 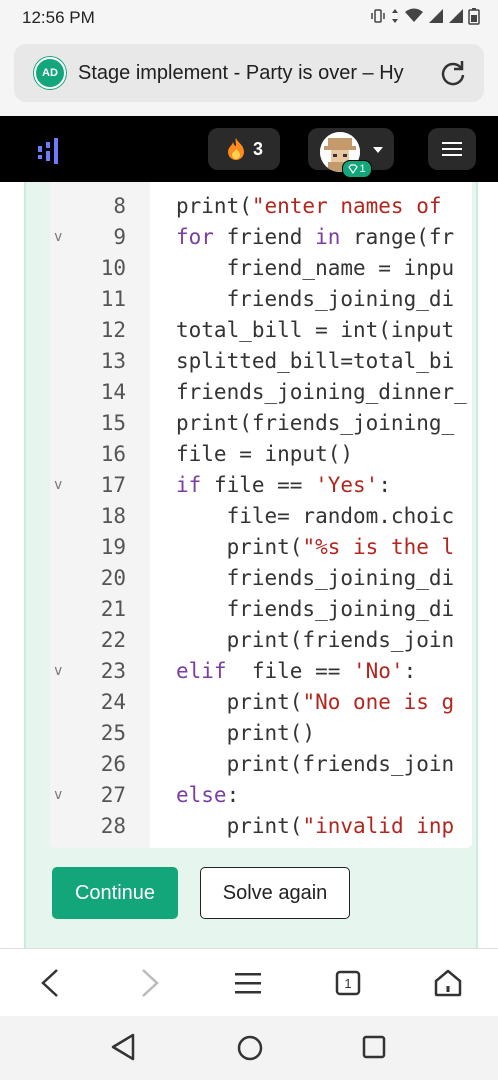 I want to click on tab-count: 1, so click(x=348, y=983).